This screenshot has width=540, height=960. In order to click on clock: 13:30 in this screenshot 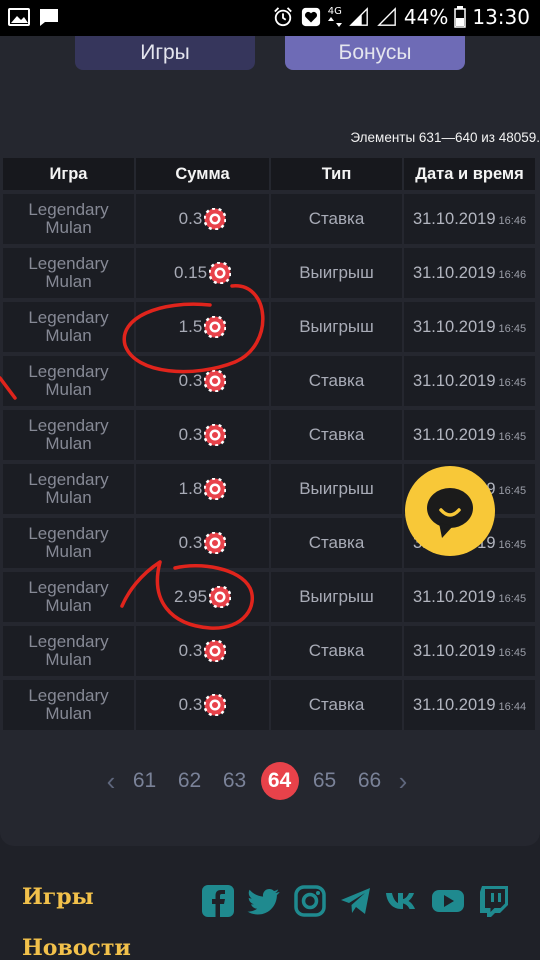, I will do `click(501, 17)`.